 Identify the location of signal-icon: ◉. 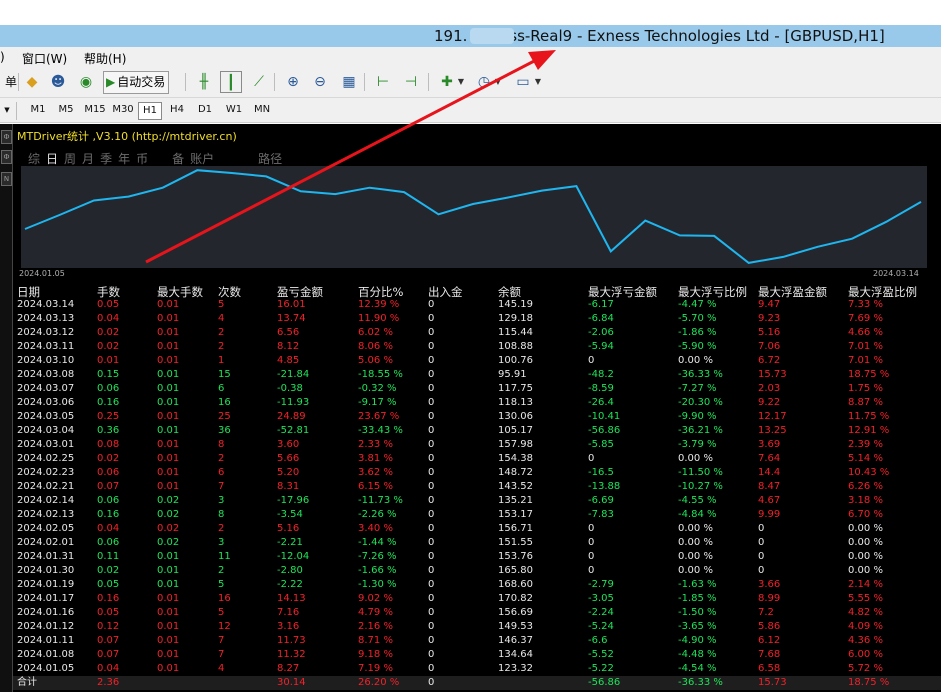
(86, 82).